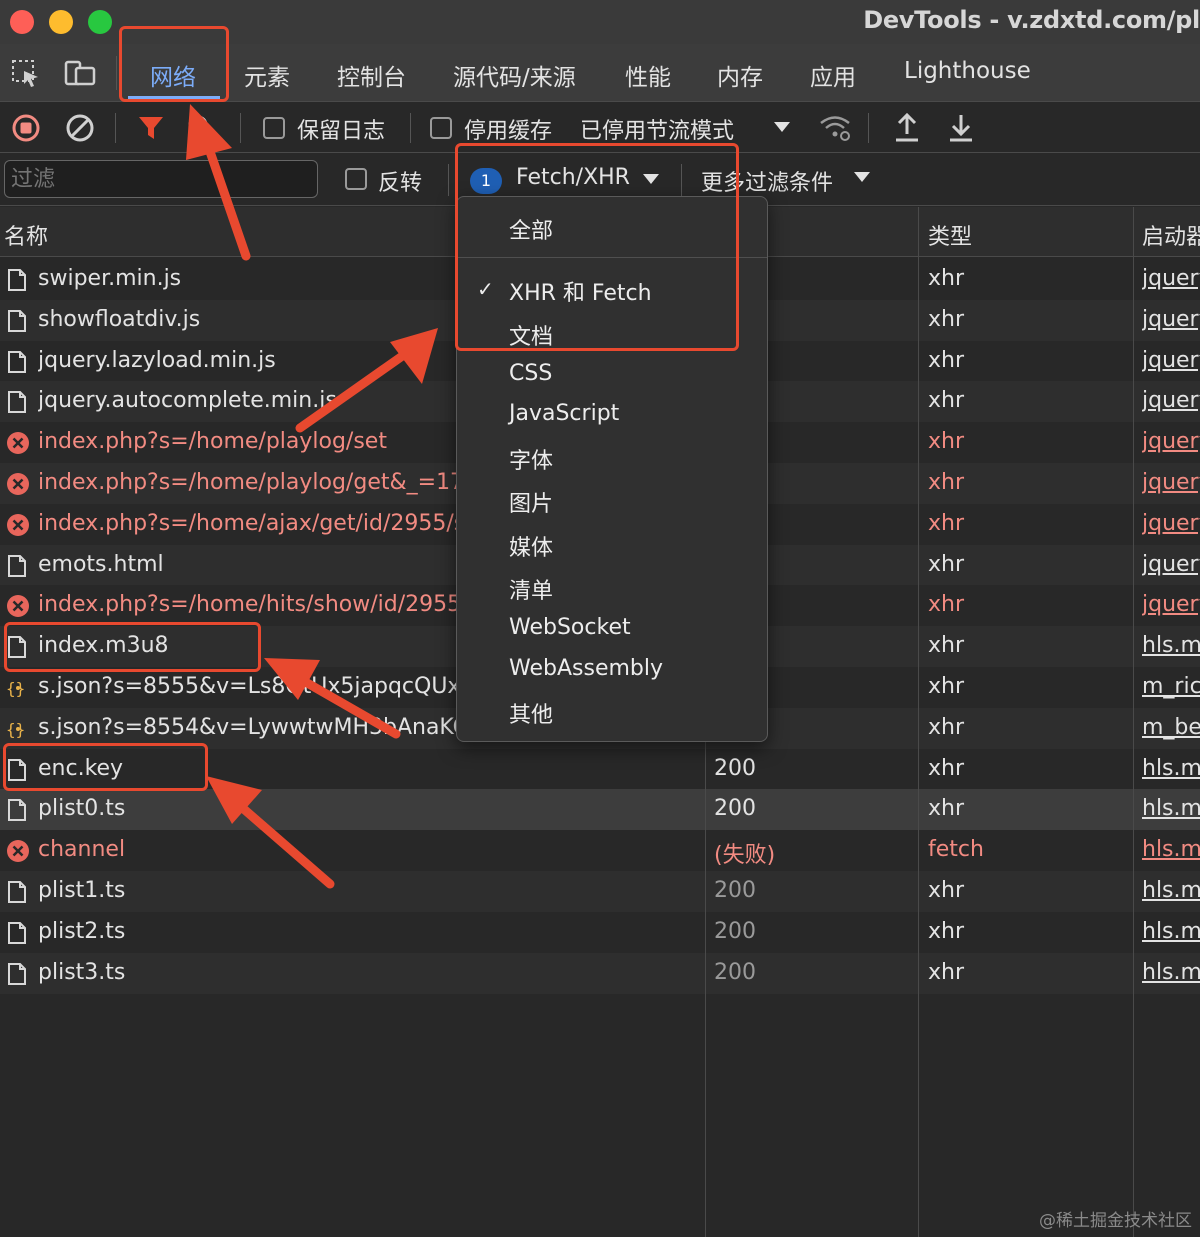 This screenshot has height=1237, width=1200. I want to click on invert-label: 反转, so click(400, 183).